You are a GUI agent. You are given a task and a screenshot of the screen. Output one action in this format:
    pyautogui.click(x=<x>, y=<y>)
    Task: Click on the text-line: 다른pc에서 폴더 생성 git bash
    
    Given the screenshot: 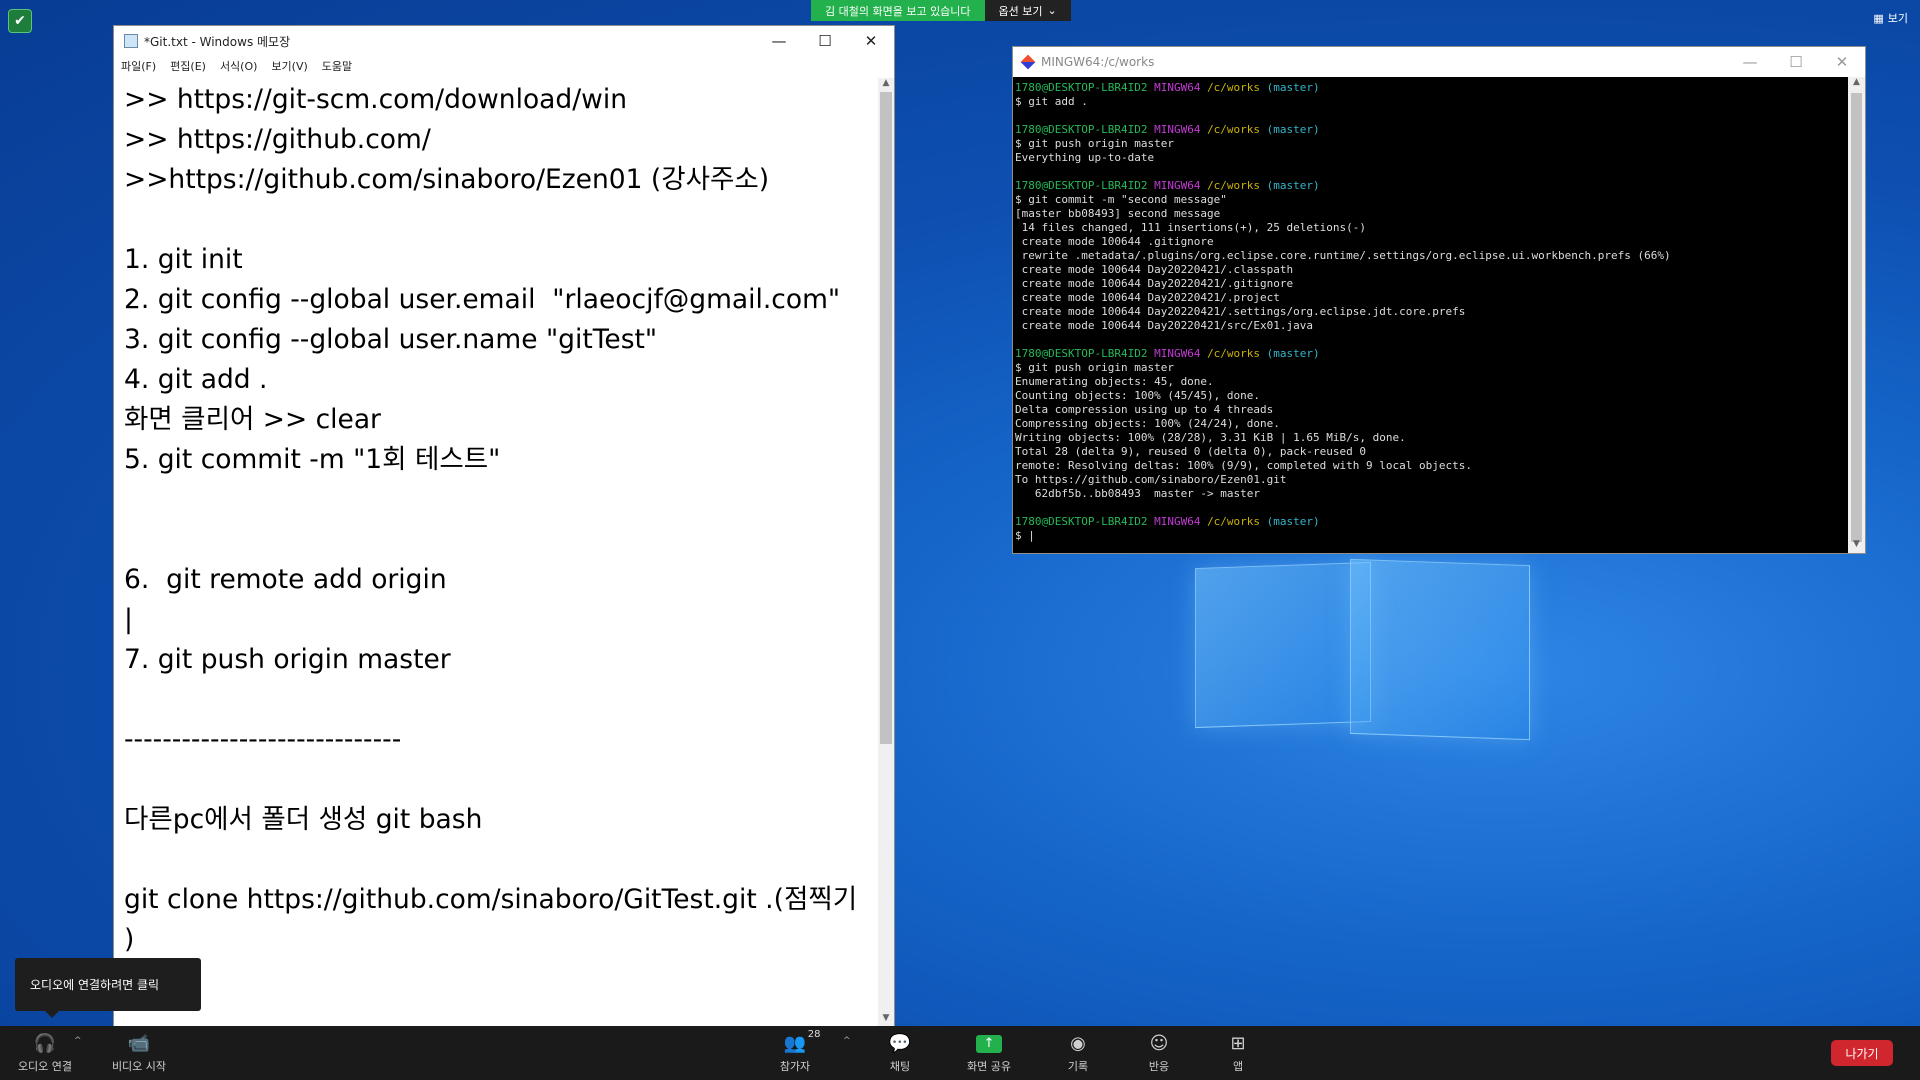 What is the action you would take?
    pyautogui.click(x=303, y=819)
    